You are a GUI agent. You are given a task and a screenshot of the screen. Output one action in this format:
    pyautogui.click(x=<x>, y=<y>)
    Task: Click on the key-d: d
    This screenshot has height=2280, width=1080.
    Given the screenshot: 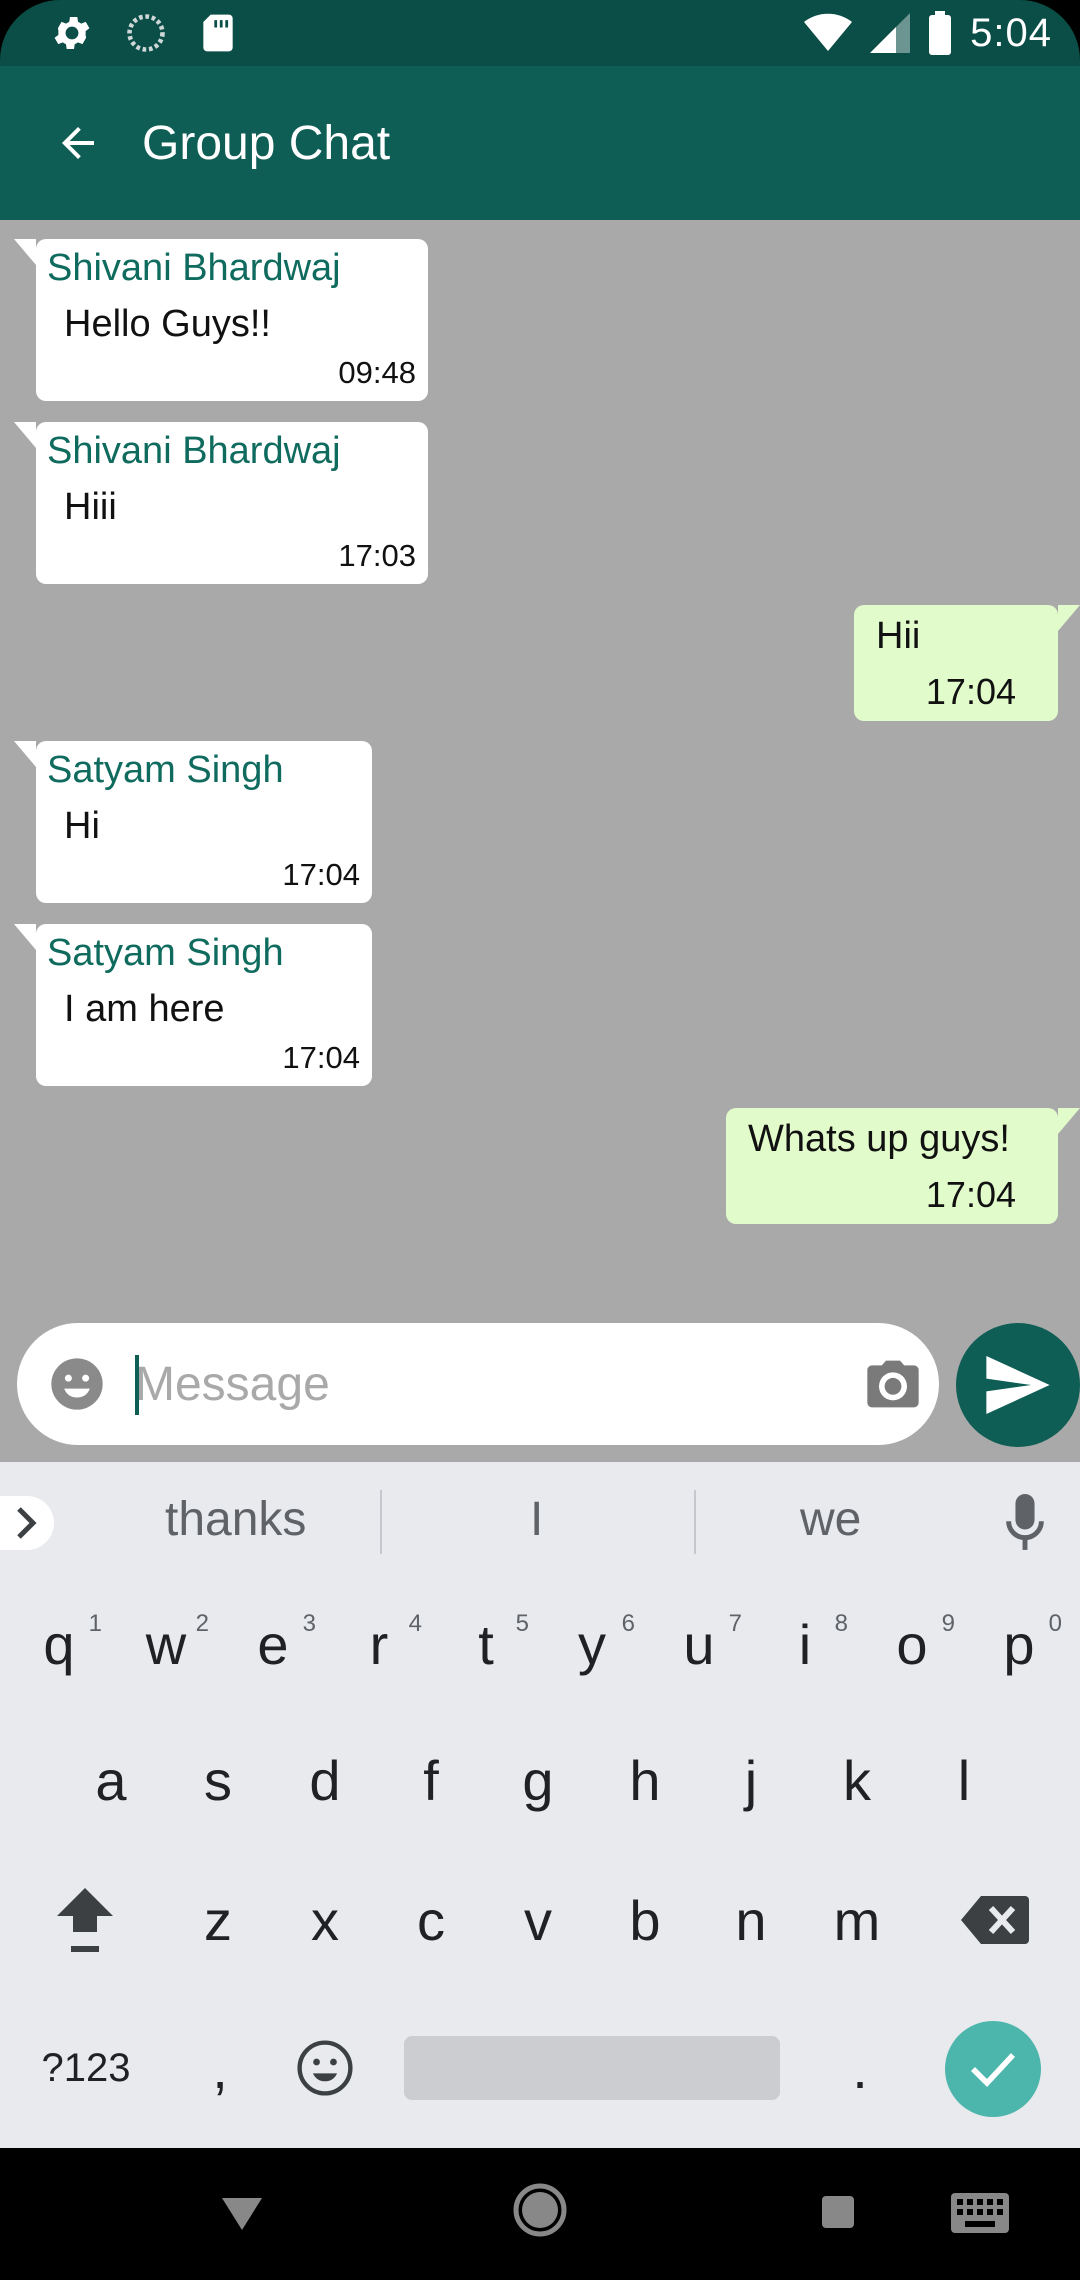 What is the action you would take?
    pyautogui.click(x=325, y=1780)
    